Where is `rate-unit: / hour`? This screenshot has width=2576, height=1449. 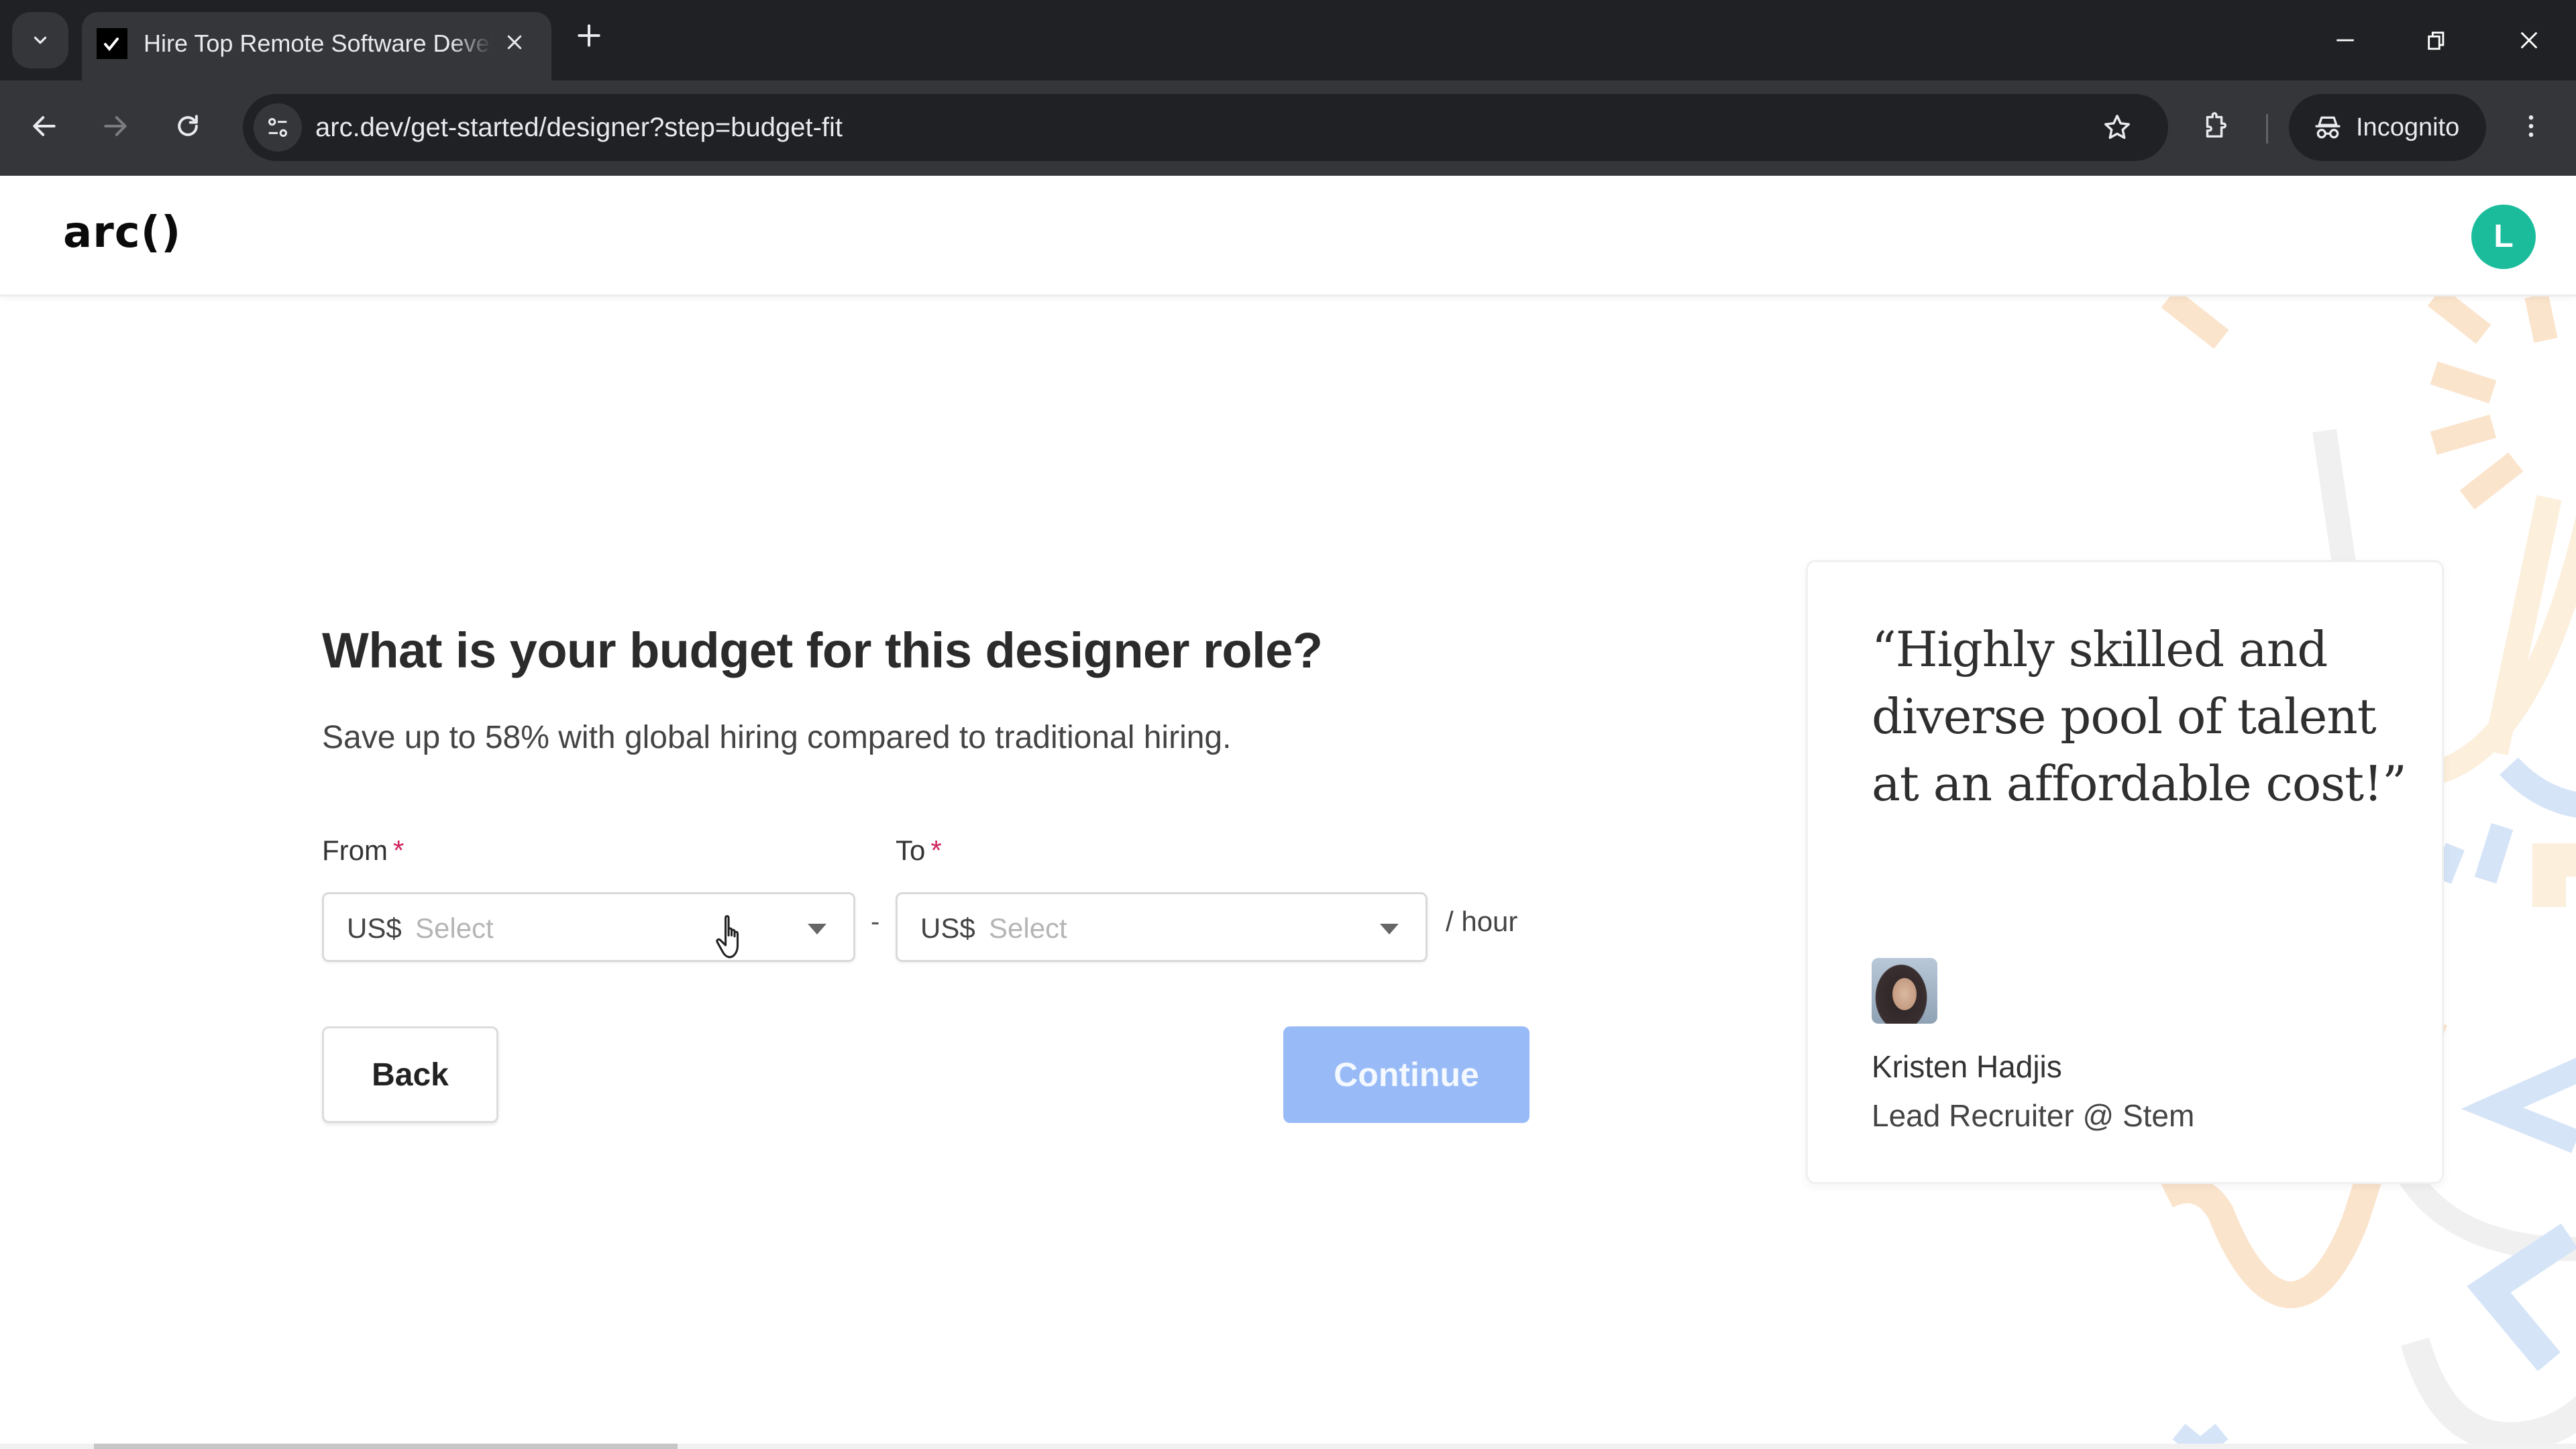 rate-unit: / hour is located at coordinates (1482, 921).